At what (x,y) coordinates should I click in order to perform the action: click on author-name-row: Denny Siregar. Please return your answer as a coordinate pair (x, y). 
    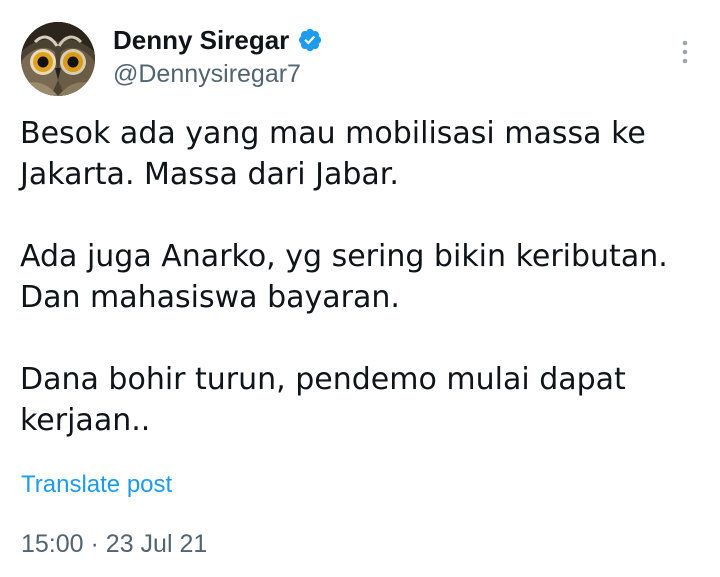
    Looking at the image, I should click on (218, 40).